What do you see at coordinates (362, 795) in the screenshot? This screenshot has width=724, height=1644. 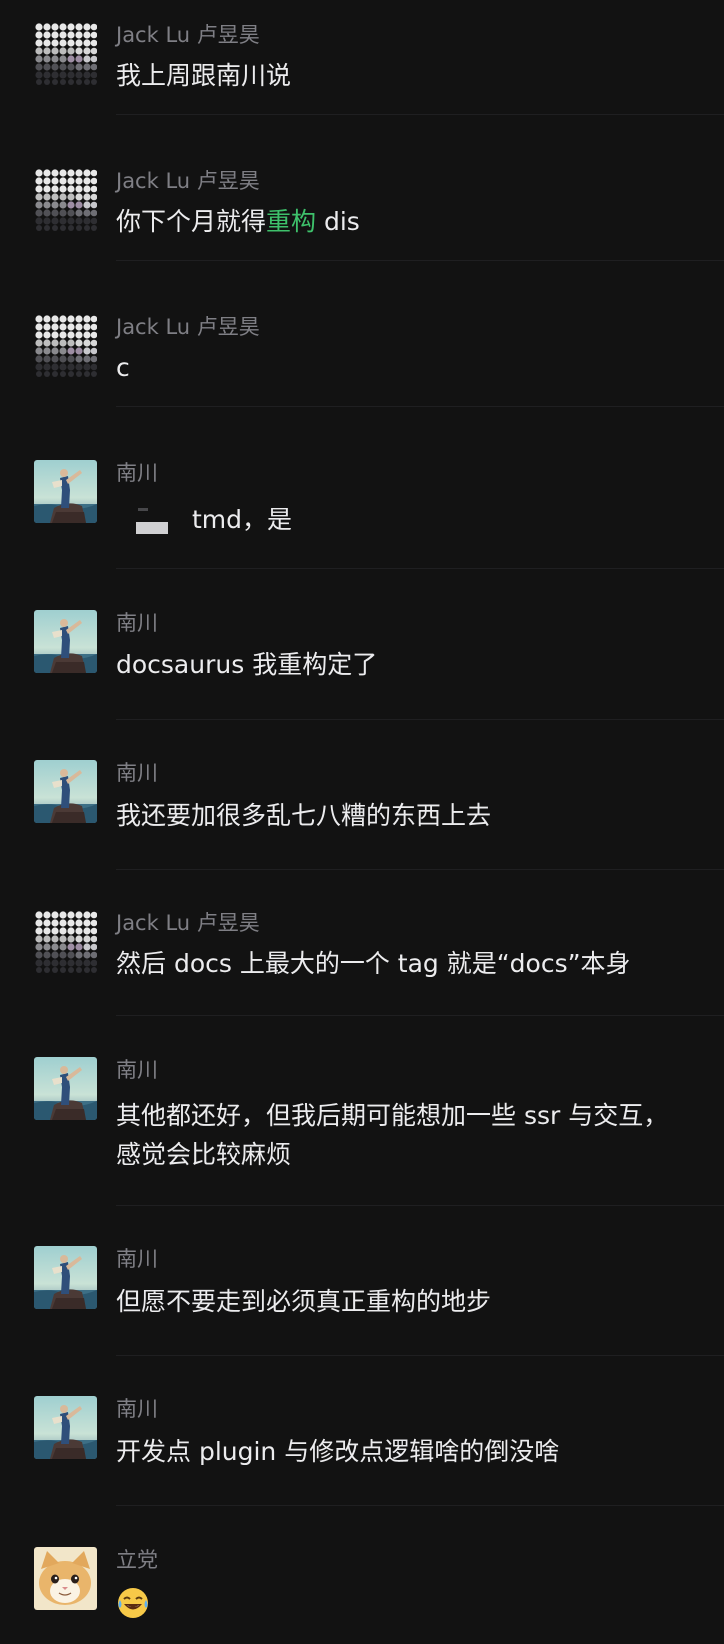 I see `message-item: 南川 我还要加很多乱七八糟的东西上去` at bounding box center [362, 795].